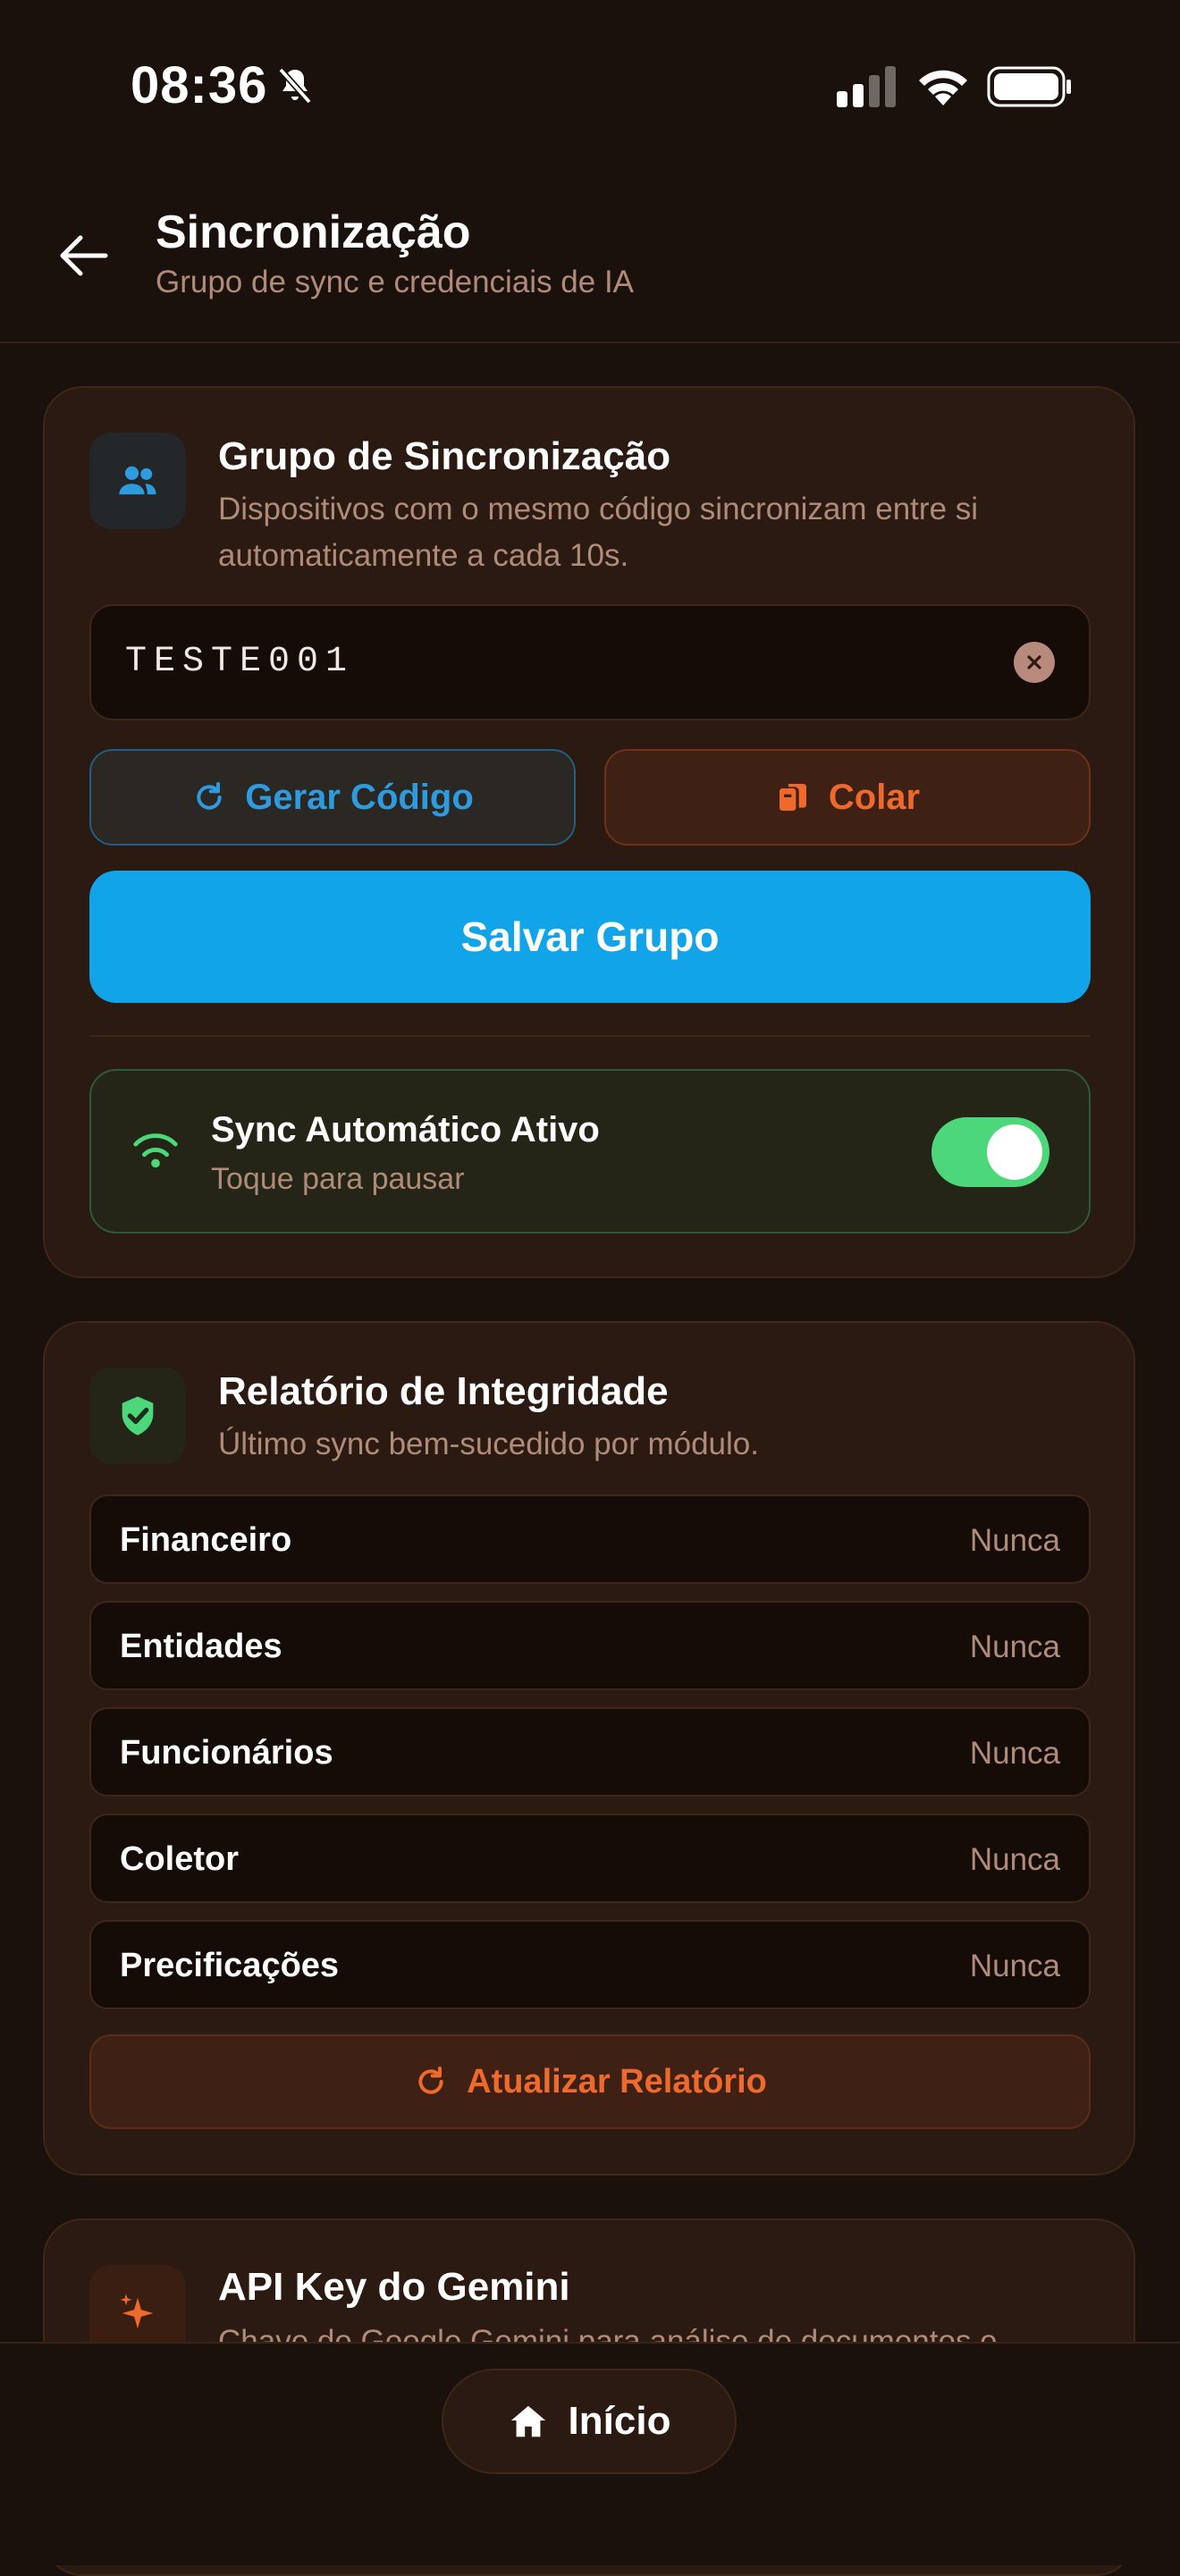  I want to click on paste-label: Colar, so click(874, 797).